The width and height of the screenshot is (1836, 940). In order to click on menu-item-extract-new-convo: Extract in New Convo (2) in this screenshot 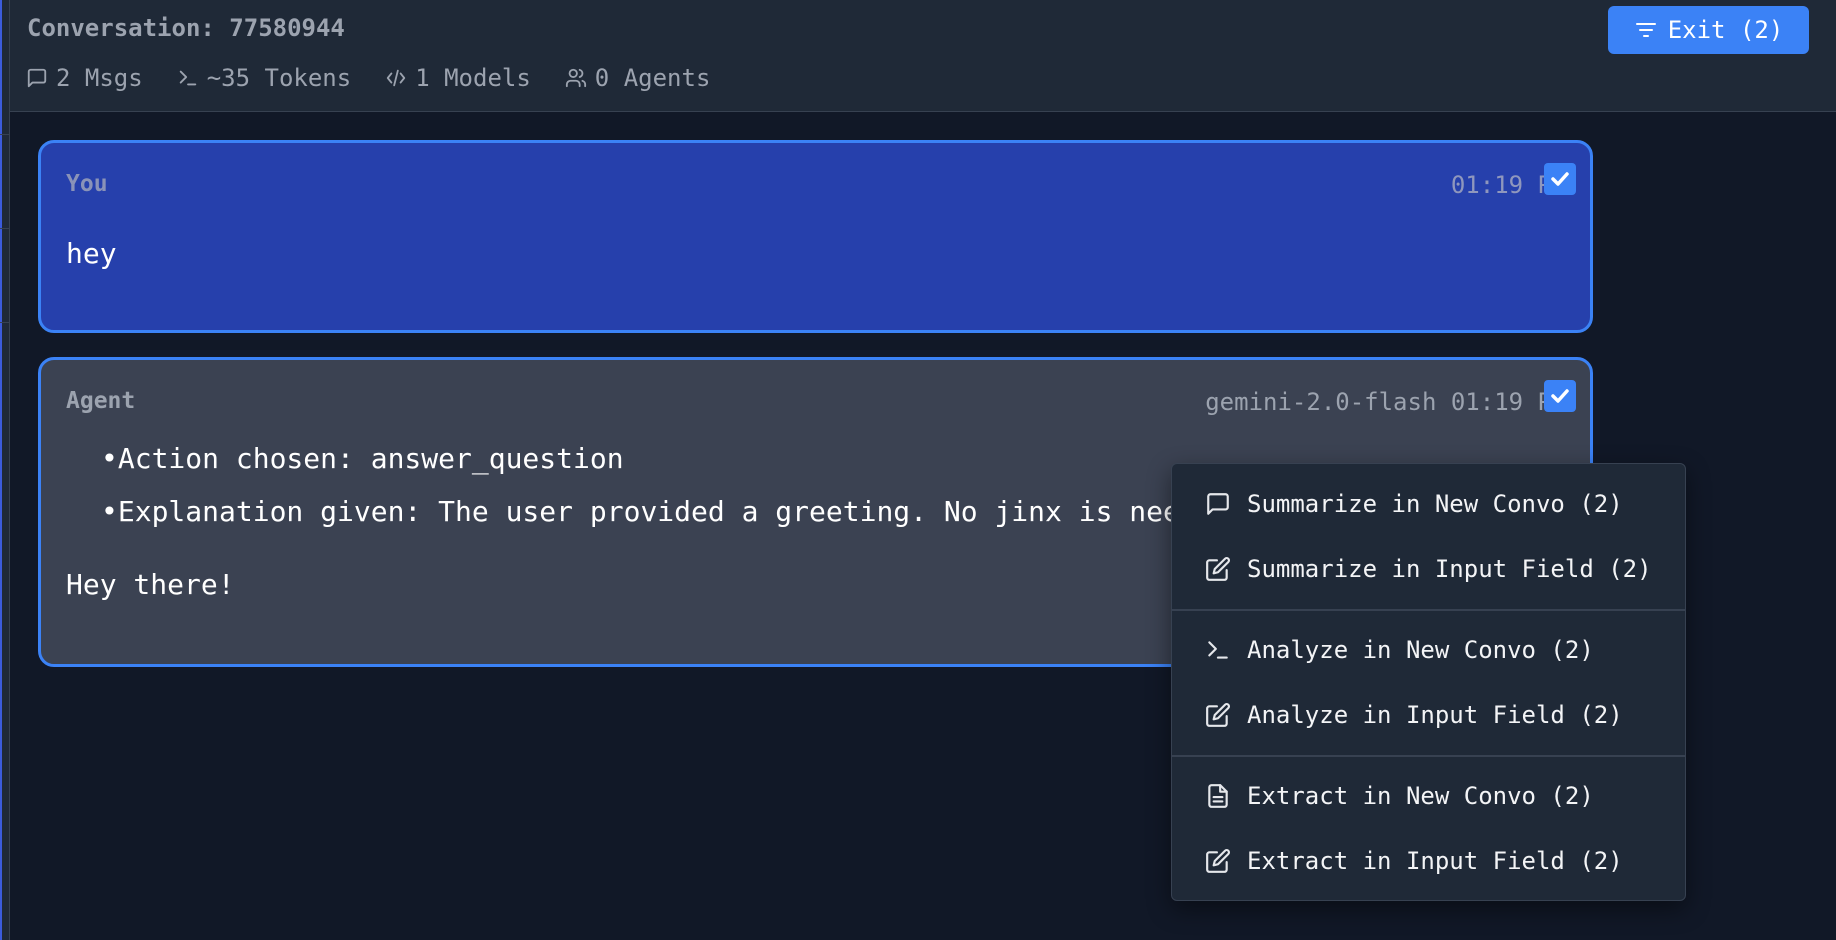, I will do `click(1428, 796)`.